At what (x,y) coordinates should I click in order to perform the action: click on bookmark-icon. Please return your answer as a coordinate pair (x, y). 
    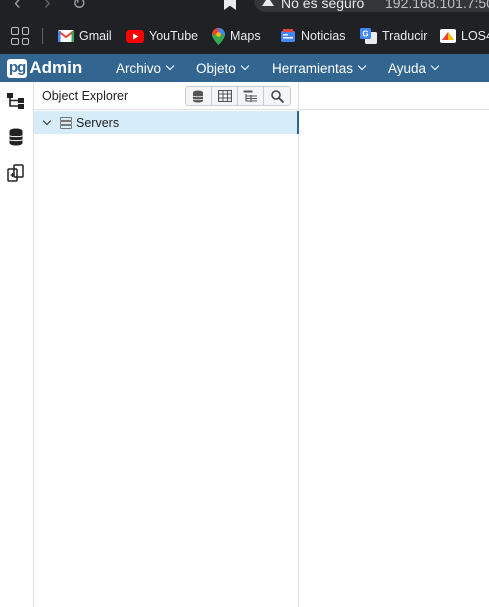
    Looking at the image, I should click on (230, 5).